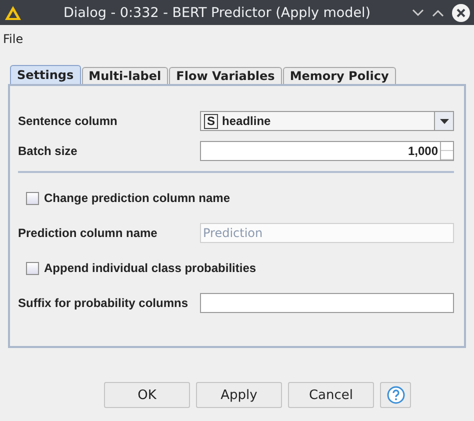 Image resolution: width=474 pixels, height=421 pixels. I want to click on window-title: Dialog - 0:332 - BERT Predictor (Apply model), so click(217, 12).